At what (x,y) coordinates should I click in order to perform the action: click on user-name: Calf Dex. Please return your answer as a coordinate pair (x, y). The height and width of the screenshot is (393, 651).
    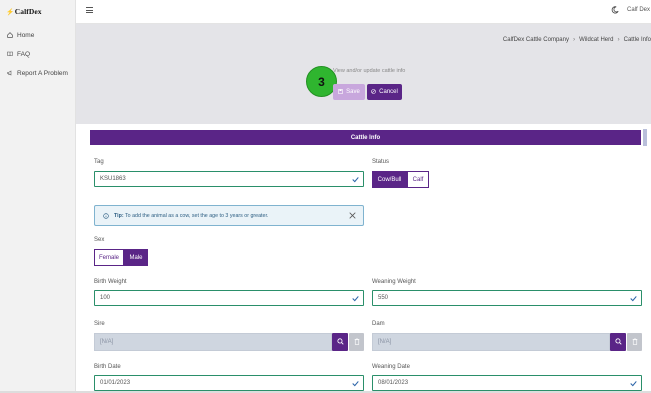
    Looking at the image, I should click on (638, 10).